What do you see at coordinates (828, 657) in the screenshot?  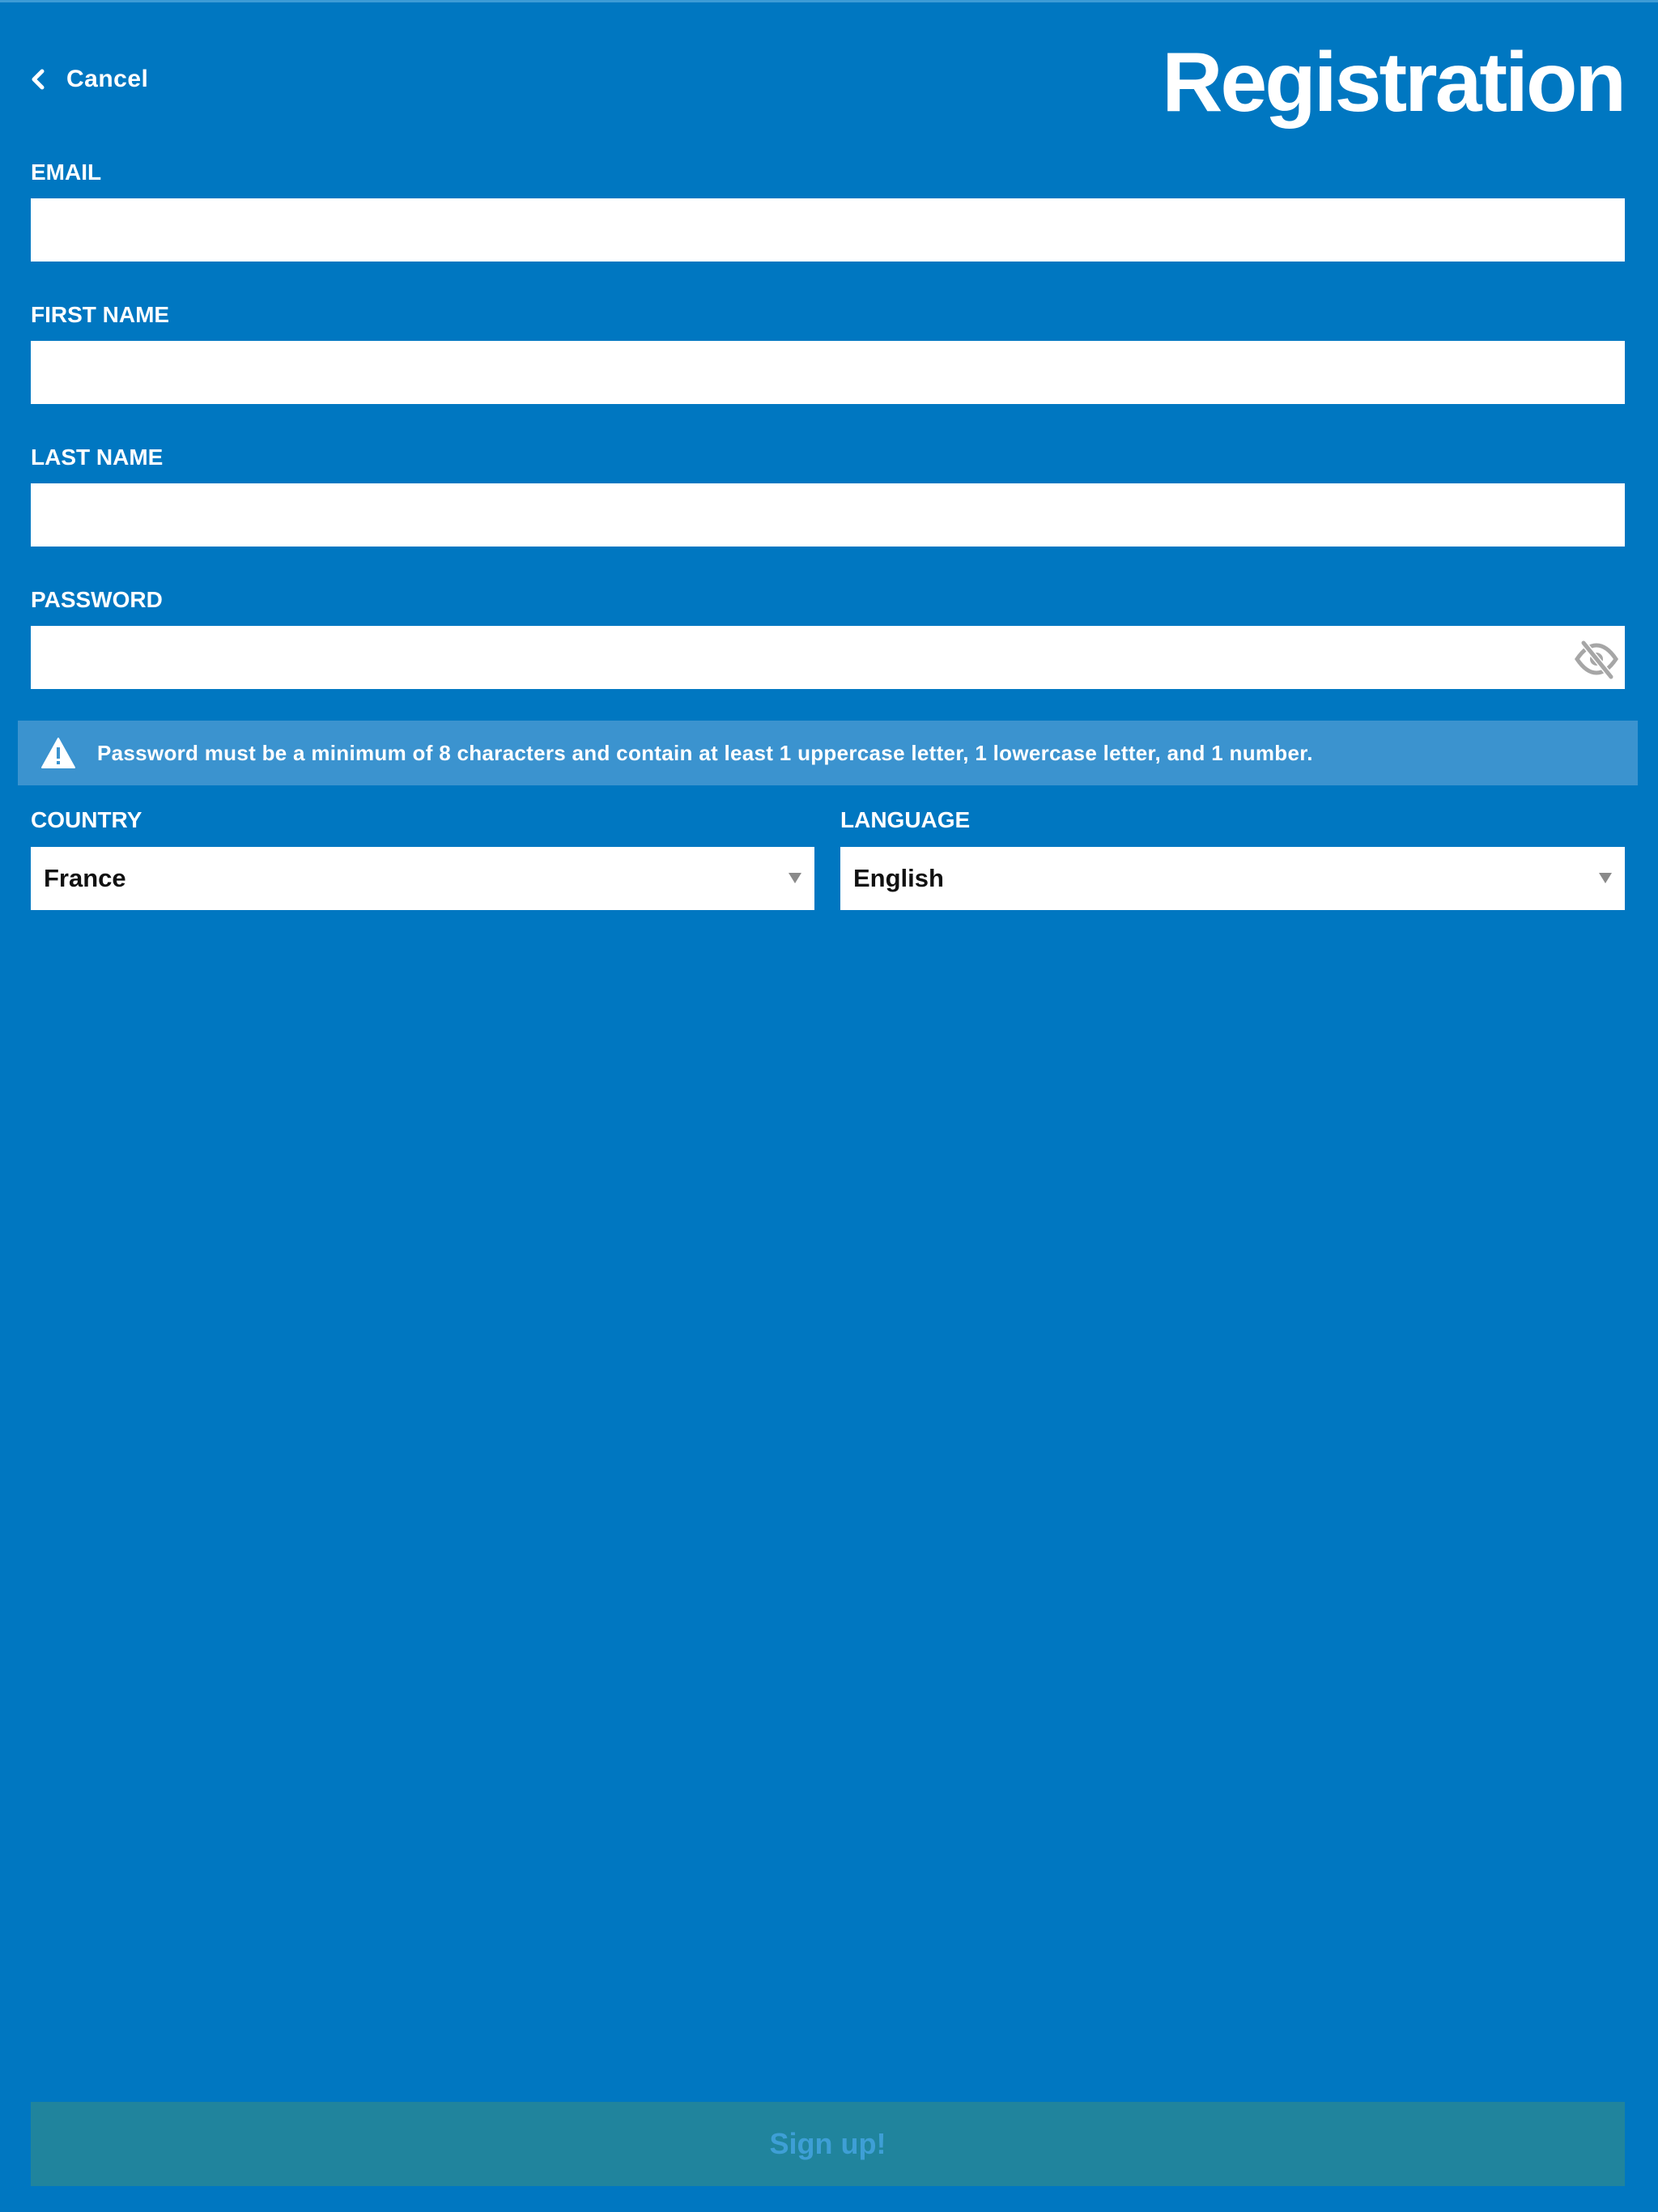 I see `password-field` at bounding box center [828, 657].